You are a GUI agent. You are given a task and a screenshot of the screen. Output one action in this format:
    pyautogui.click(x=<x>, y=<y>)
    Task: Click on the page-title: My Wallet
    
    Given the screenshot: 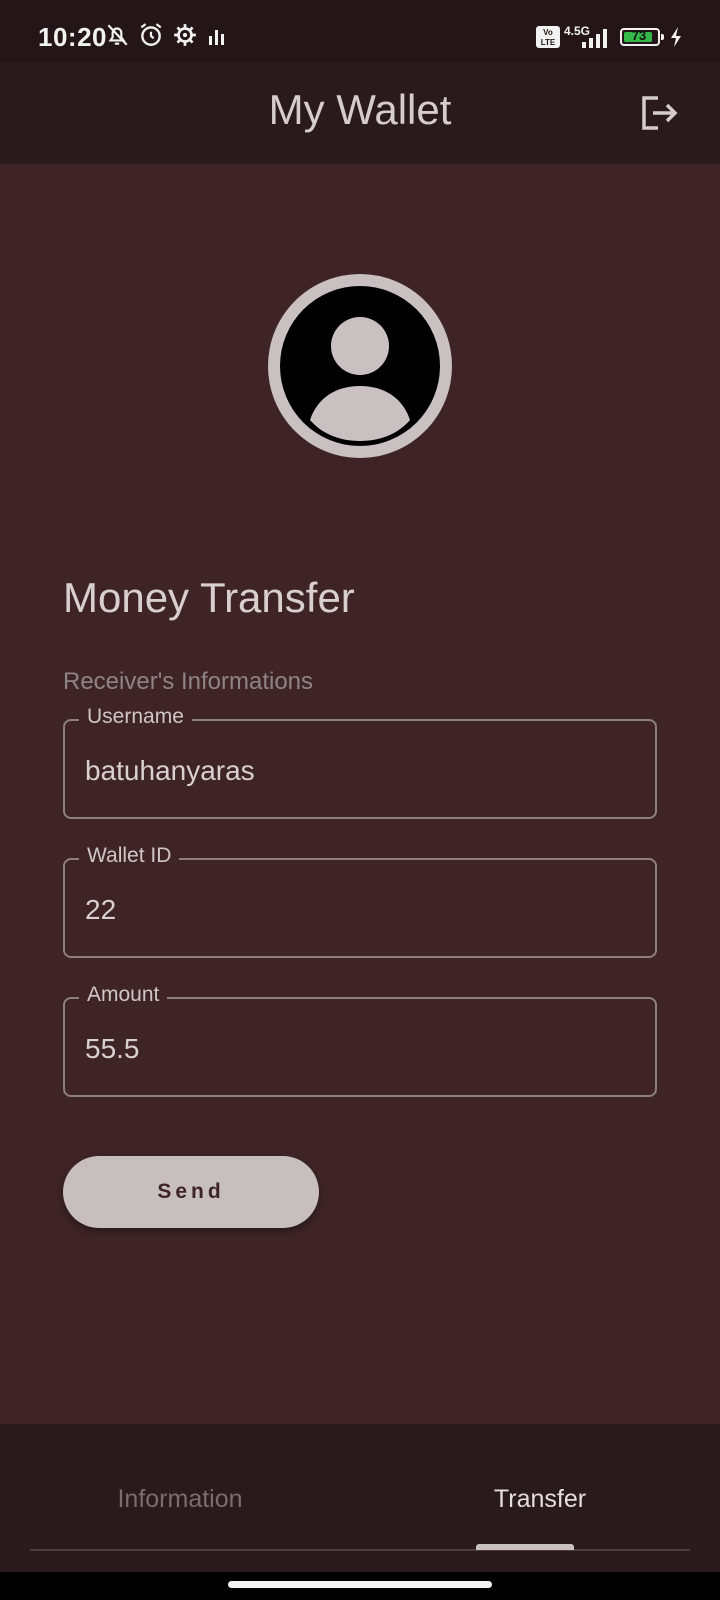 What is the action you would take?
    pyautogui.click(x=360, y=109)
    